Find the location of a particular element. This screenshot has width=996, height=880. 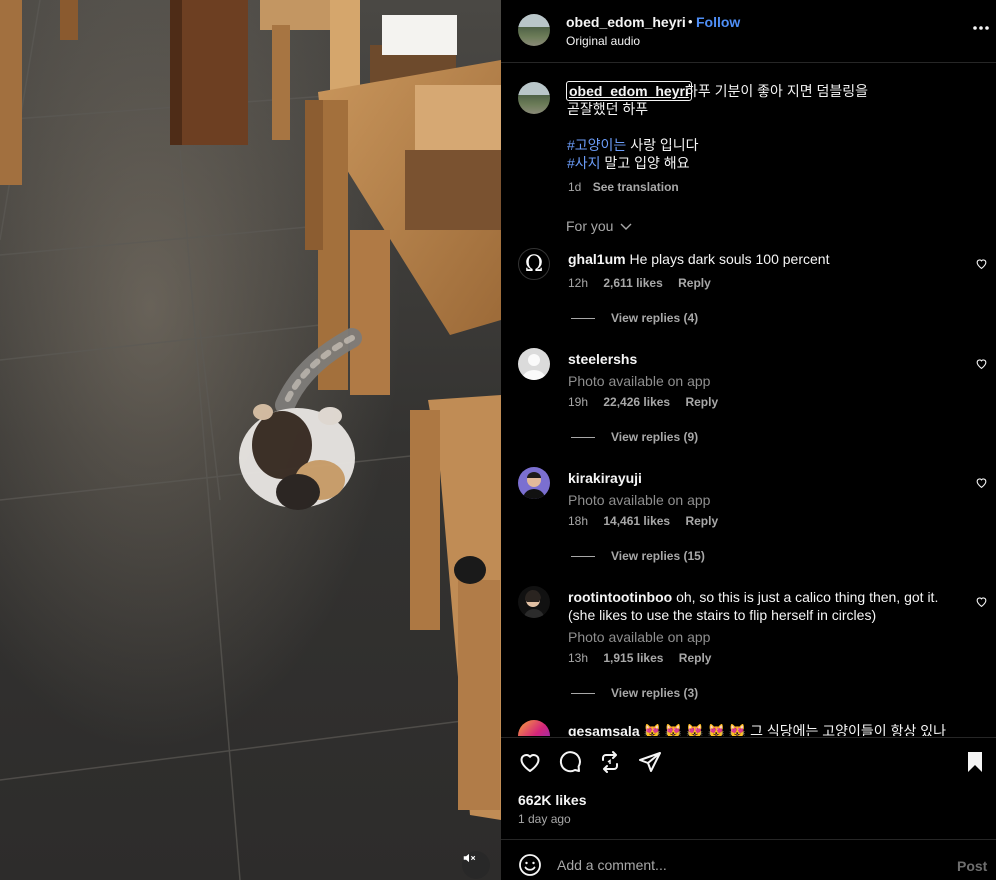

commenter-avatar: Ω is located at coordinates (534, 264).